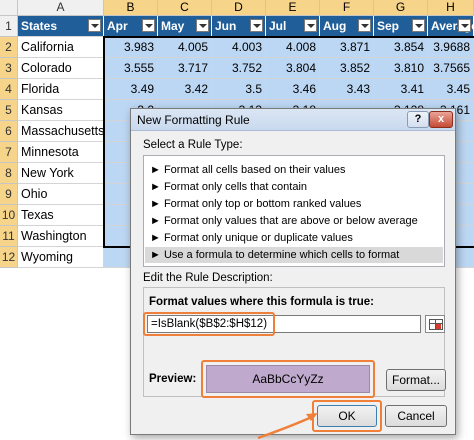 The height and width of the screenshot is (440, 474). Describe the element at coordinates (239, 89) in the screenshot. I see `value-cell: 3.5` at that location.